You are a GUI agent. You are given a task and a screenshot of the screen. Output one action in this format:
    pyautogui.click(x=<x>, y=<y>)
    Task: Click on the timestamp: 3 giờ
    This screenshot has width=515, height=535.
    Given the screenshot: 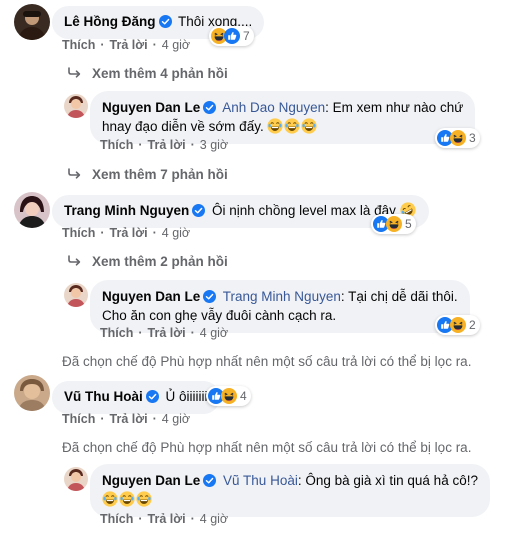 What is the action you would take?
    pyautogui.click(x=214, y=145)
    